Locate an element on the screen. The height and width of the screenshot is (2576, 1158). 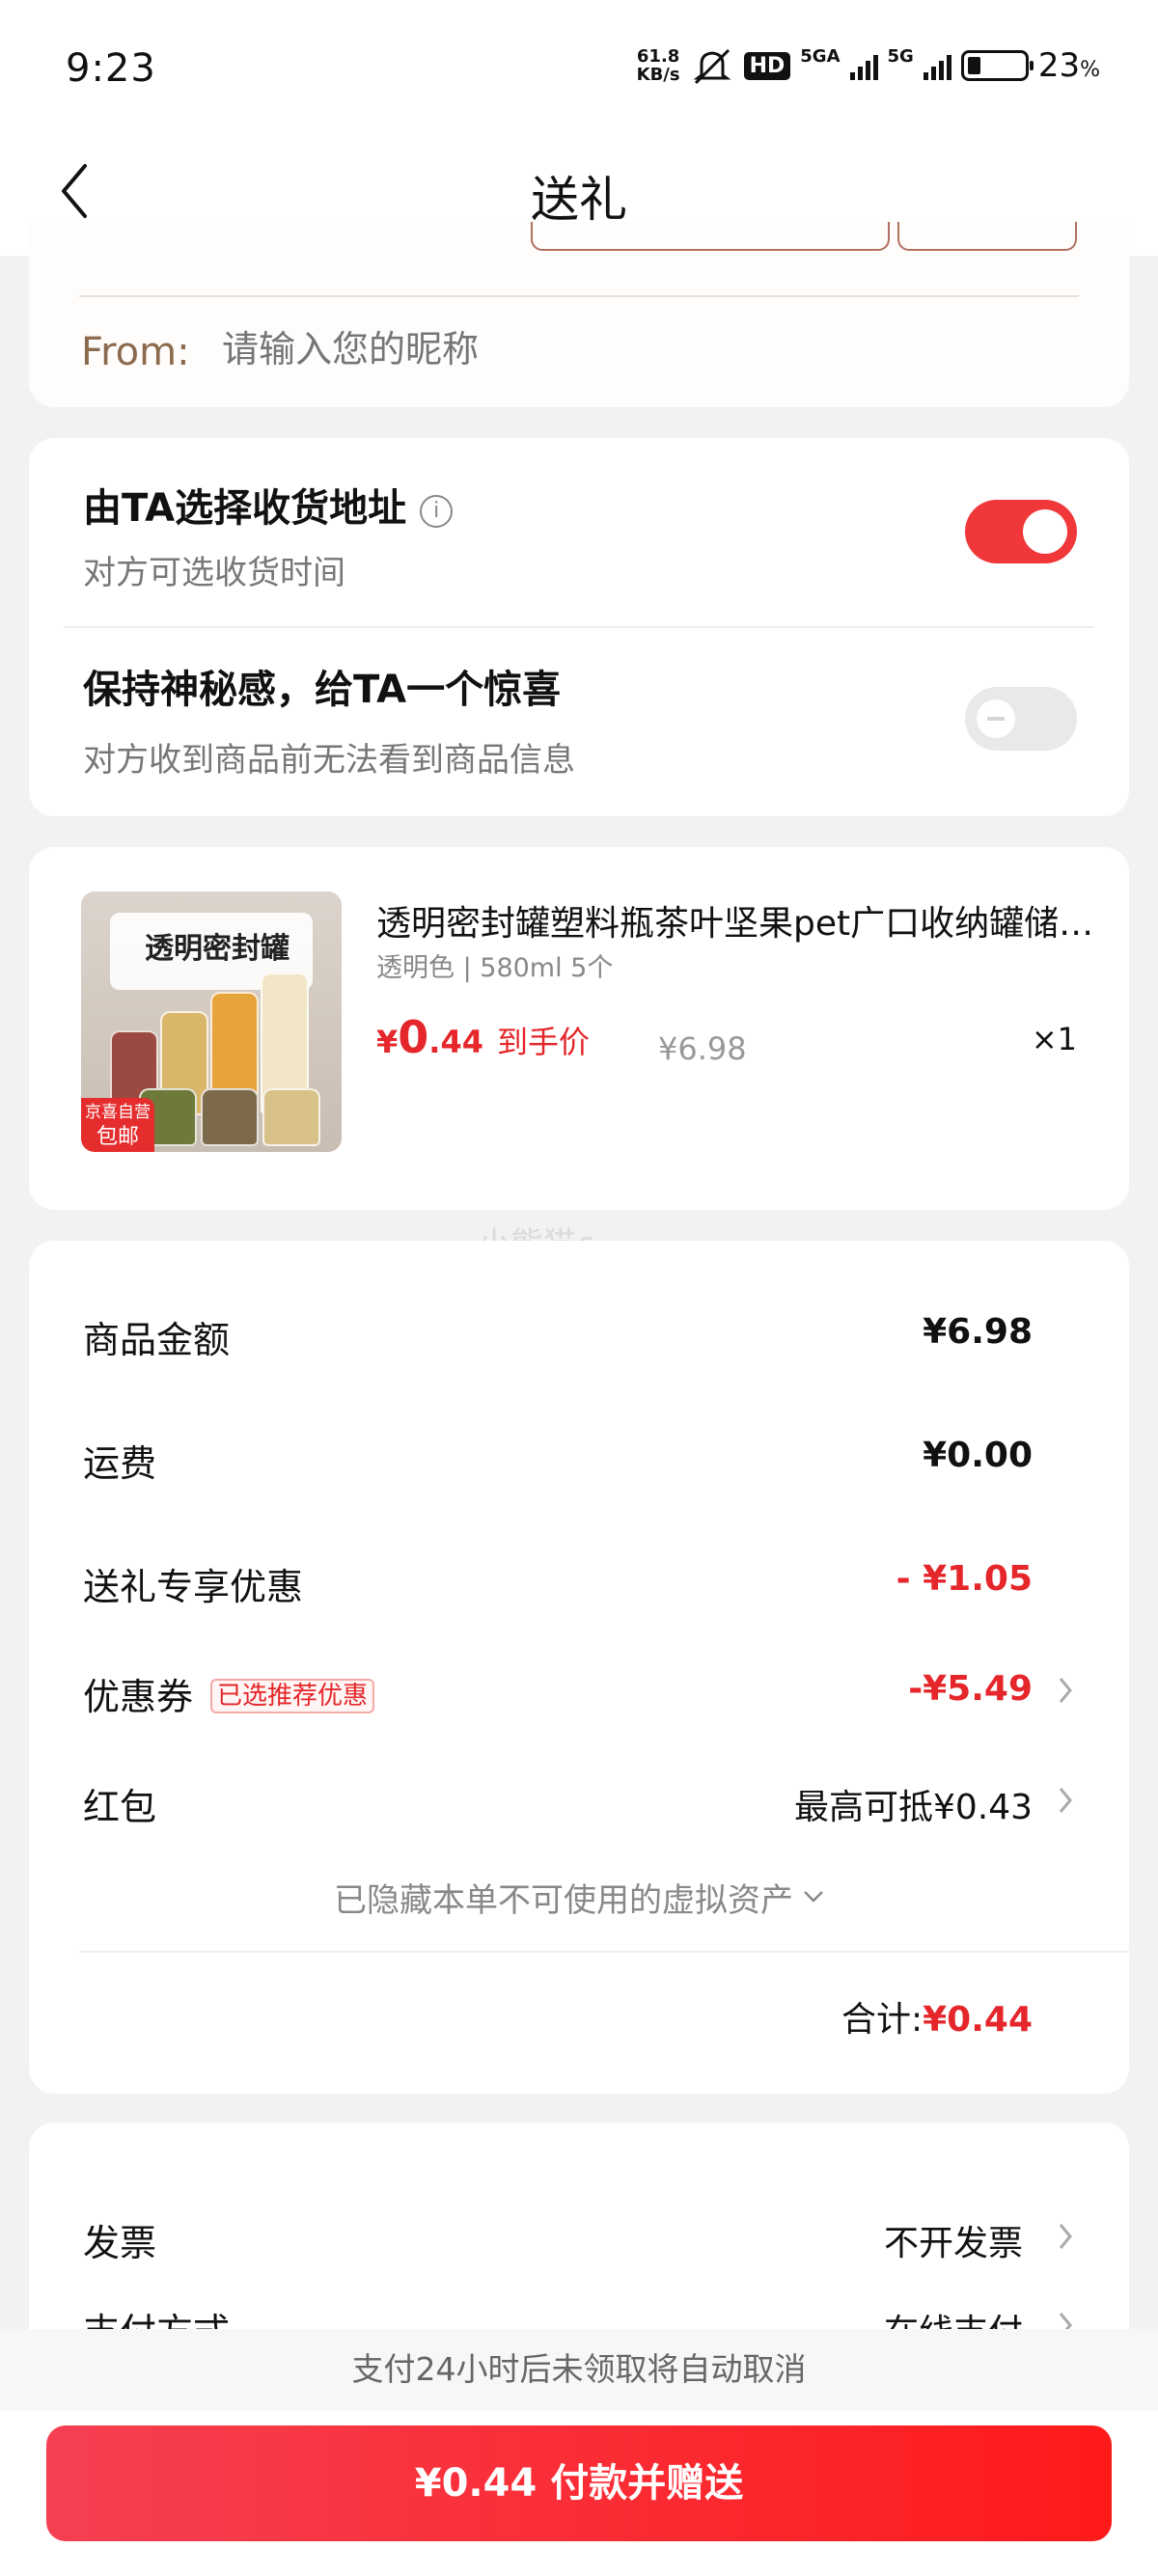
bottom-bar: 支付24小时后未领取将自动取消 ¥0.44 付款并赠送 is located at coordinates (579, 2453).